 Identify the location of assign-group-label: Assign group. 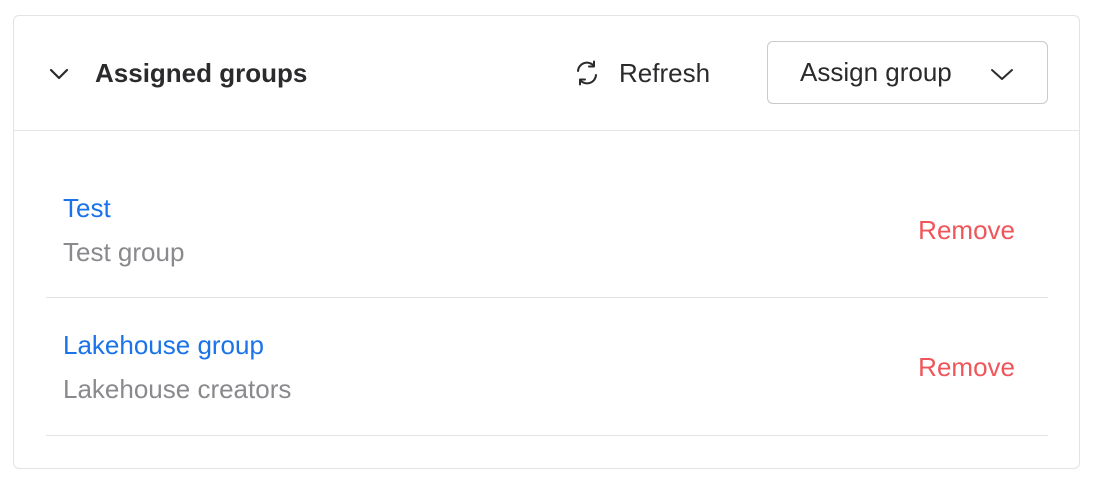
(876, 72).